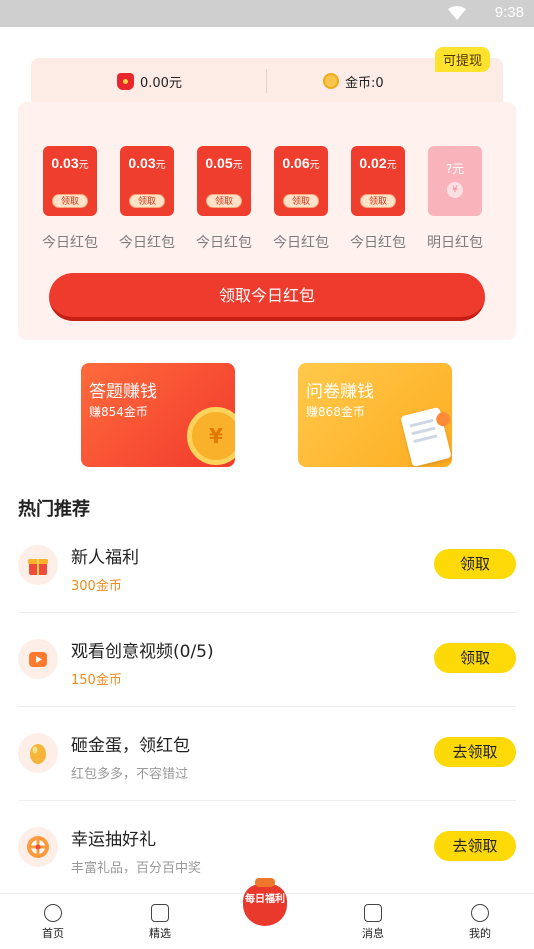 This screenshot has height=949, width=534. I want to click on bottom-nav: 首页 精选 每日福利 消息 我的, so click(267, 913).